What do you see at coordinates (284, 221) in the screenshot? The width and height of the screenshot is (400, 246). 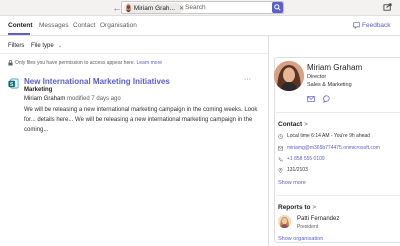 I see `manager-avatar` at bounding box center [284, 221].